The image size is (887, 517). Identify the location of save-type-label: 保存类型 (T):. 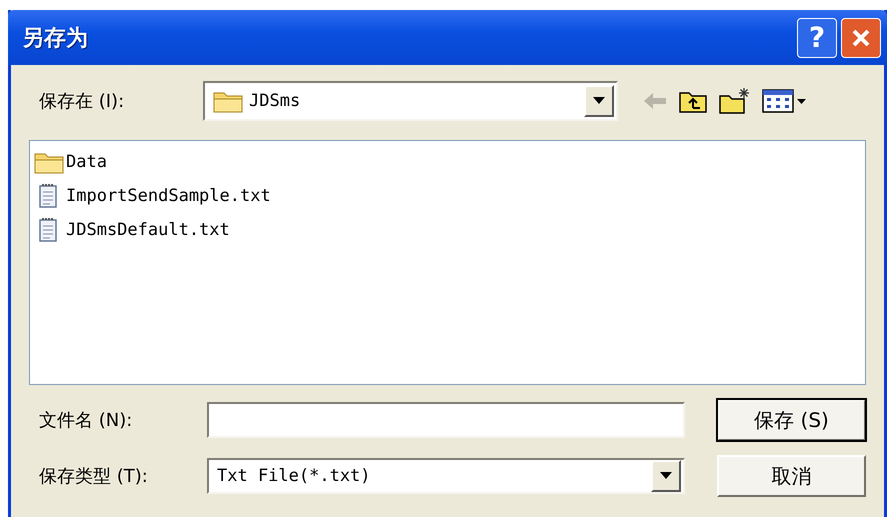
(94, 476).